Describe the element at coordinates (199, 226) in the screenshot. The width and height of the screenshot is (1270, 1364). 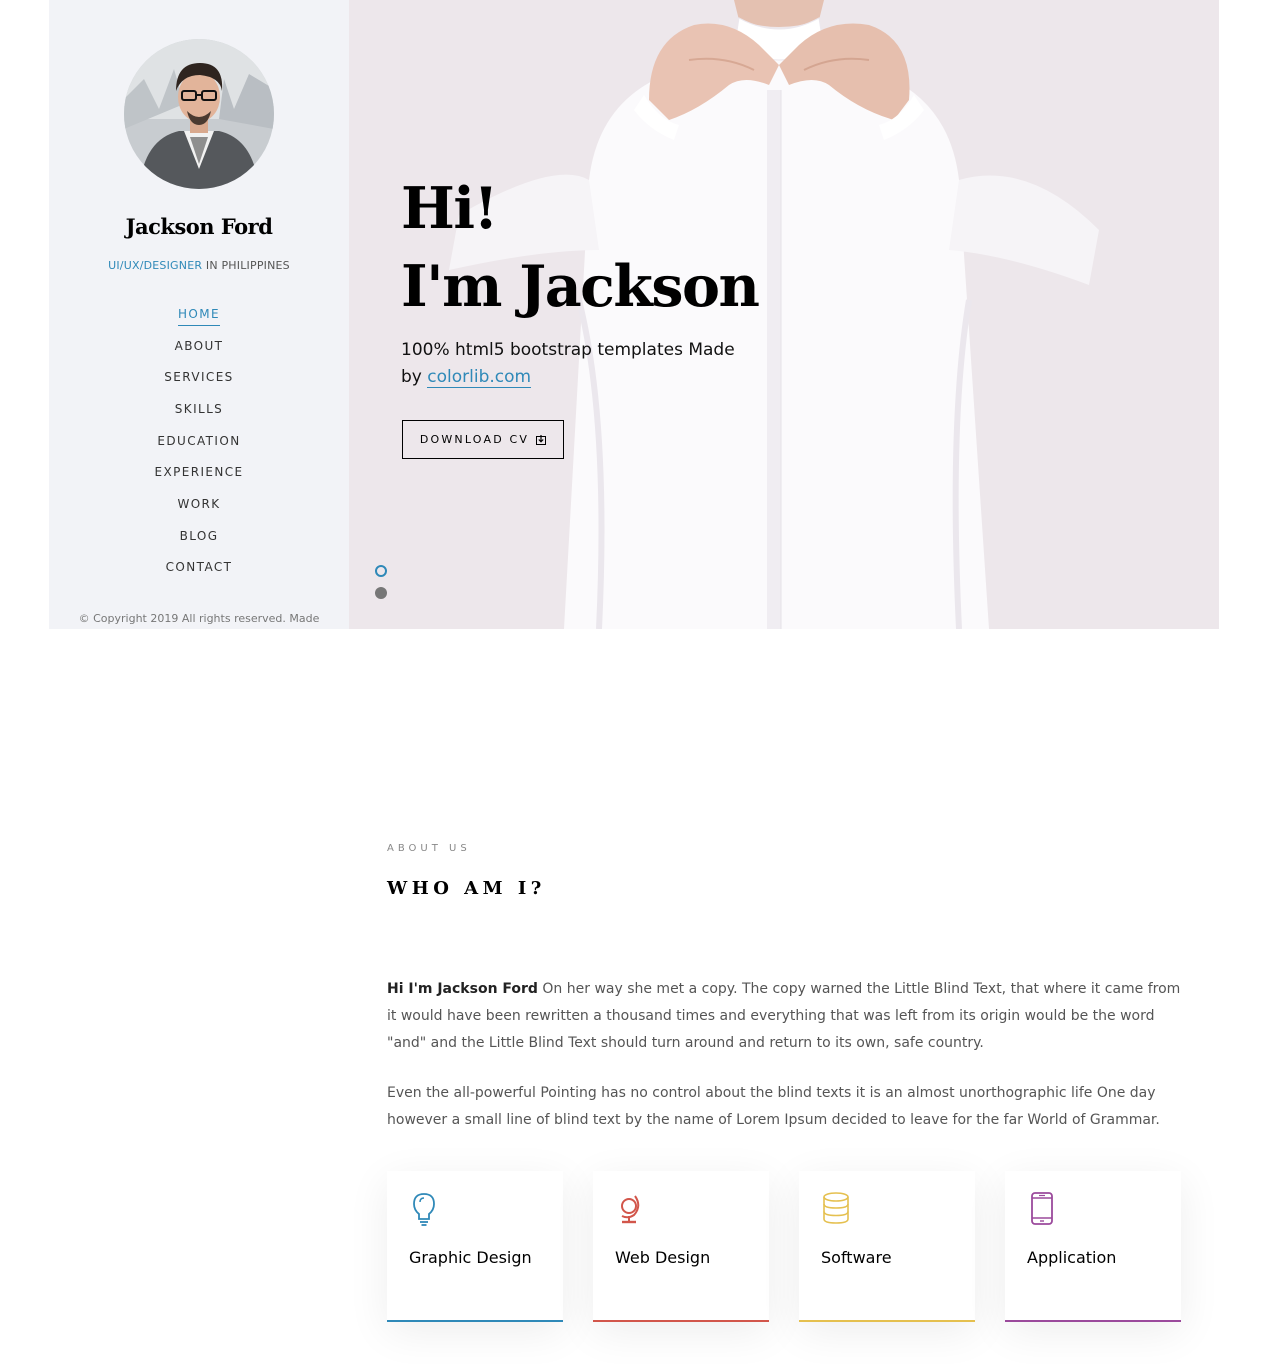
I see `profile-name: Jackson Ford` at that location.